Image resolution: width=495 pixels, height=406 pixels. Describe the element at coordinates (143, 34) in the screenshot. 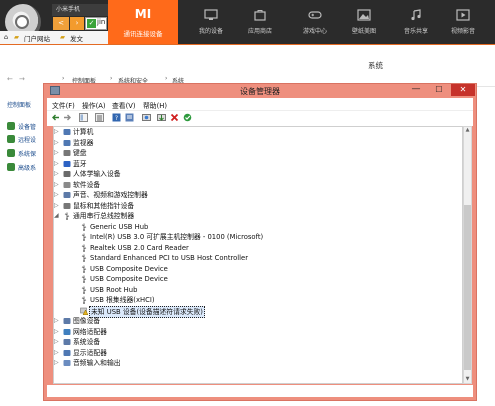

I see `nav-label-connect-device: 通讯连接设备` at that location.